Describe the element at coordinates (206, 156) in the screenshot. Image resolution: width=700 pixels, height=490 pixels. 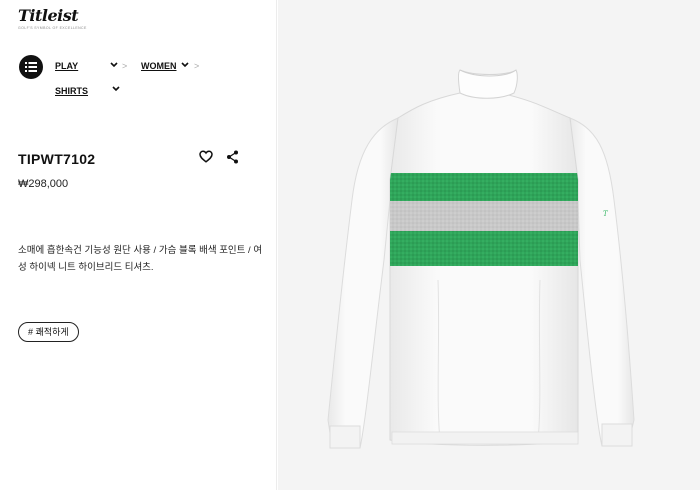
I see `heart-icon` at that location.